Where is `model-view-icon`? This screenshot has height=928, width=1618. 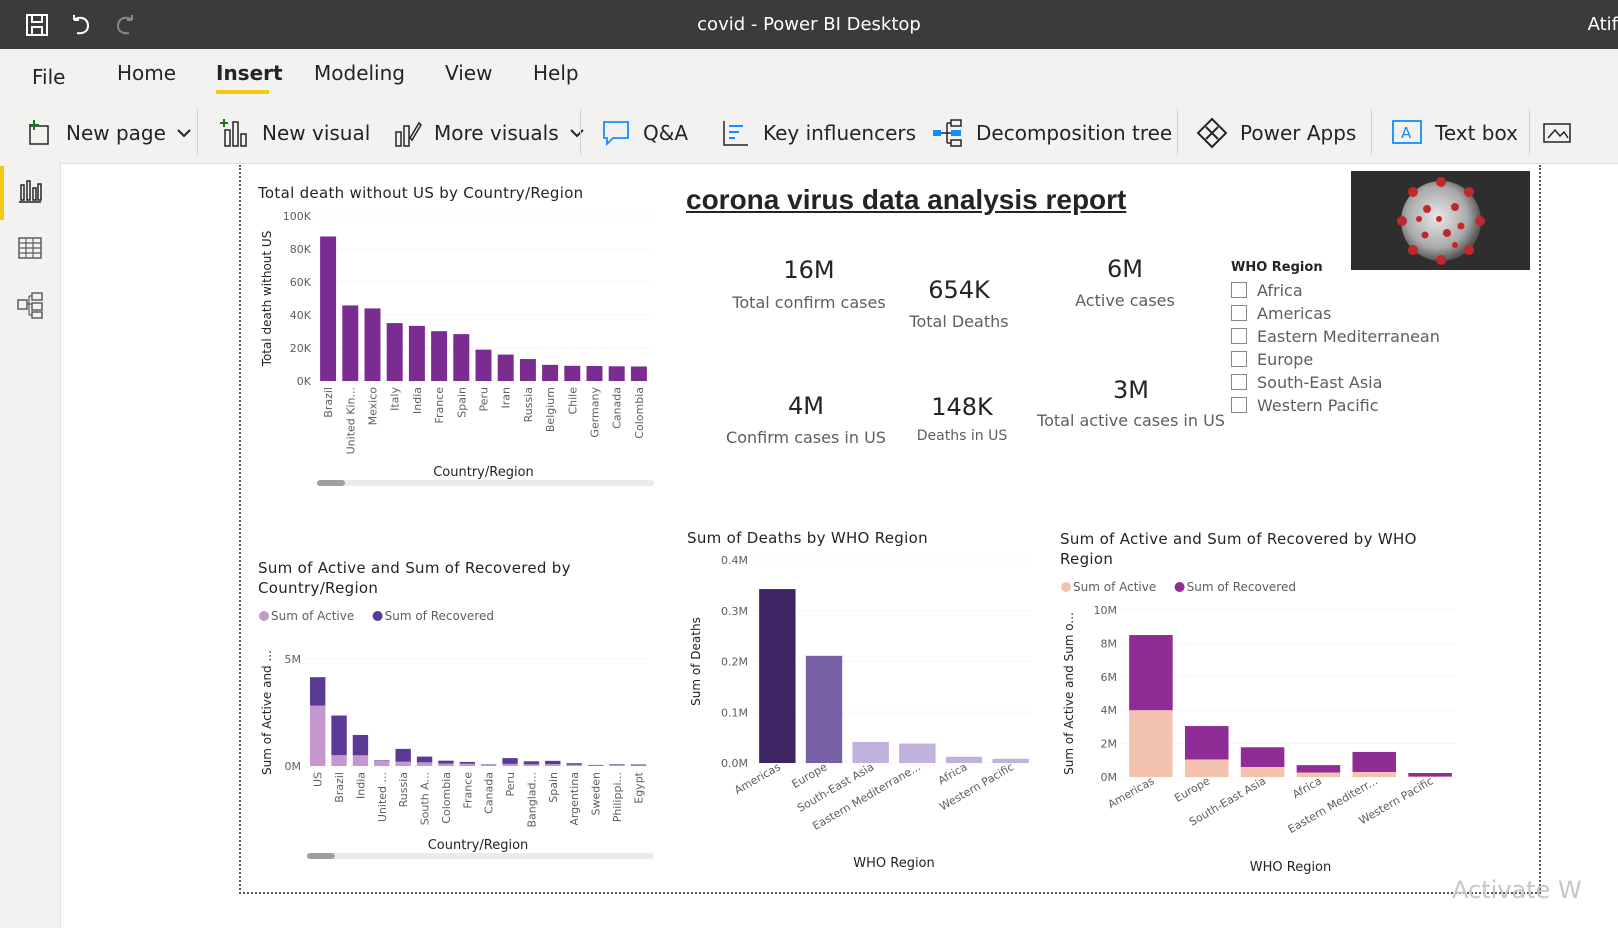
model-view-icon is located at coordinates (30, 305).